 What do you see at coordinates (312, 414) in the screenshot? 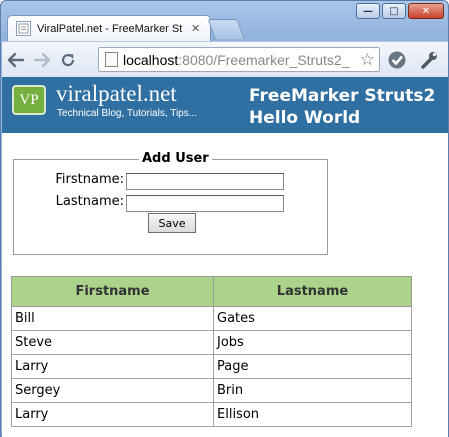
I see `cell-lastname: Ellison` at bounding box center [312, 414].